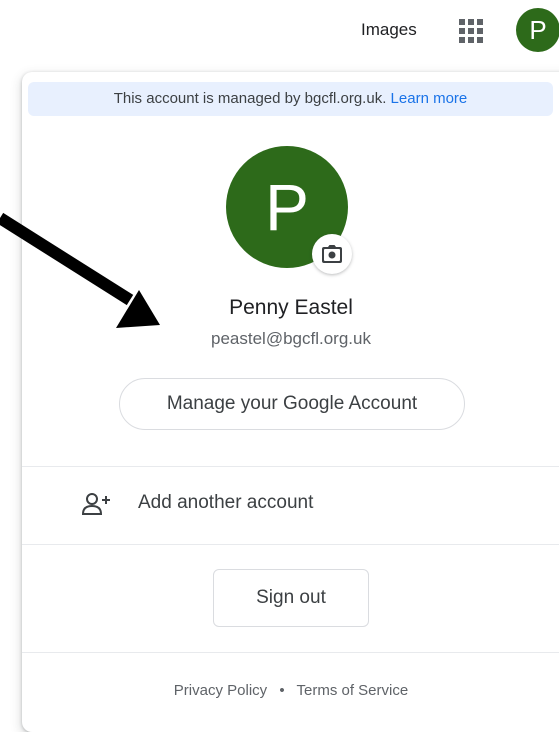 The image size is (559, 732). I want to click on footer-links: Privacy Policy • Terms of Service, so click(290, 690).